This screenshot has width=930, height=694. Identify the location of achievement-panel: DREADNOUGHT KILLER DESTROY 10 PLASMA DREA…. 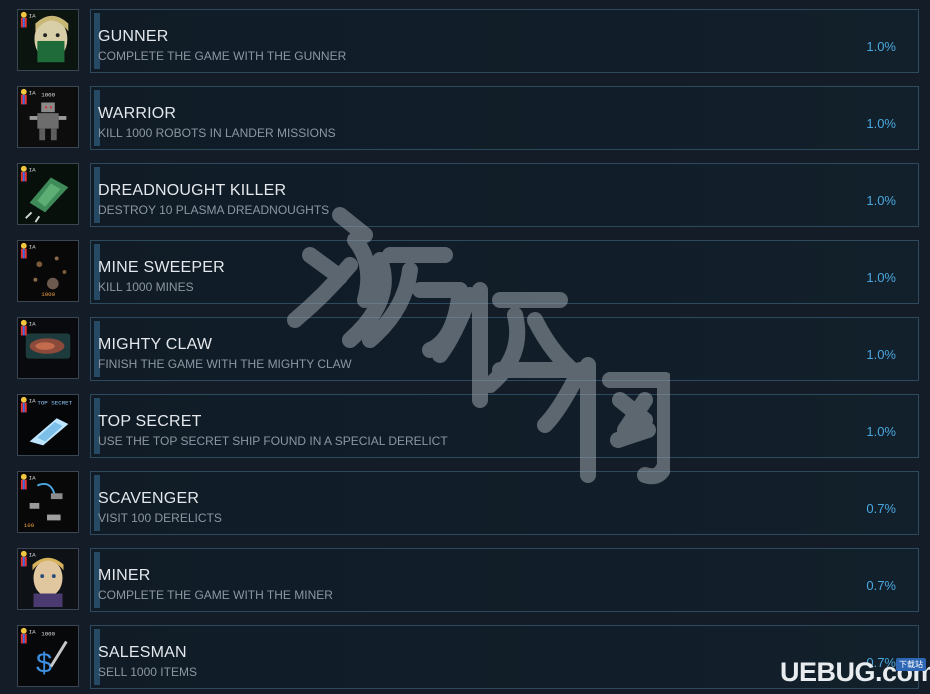
(504, 195).